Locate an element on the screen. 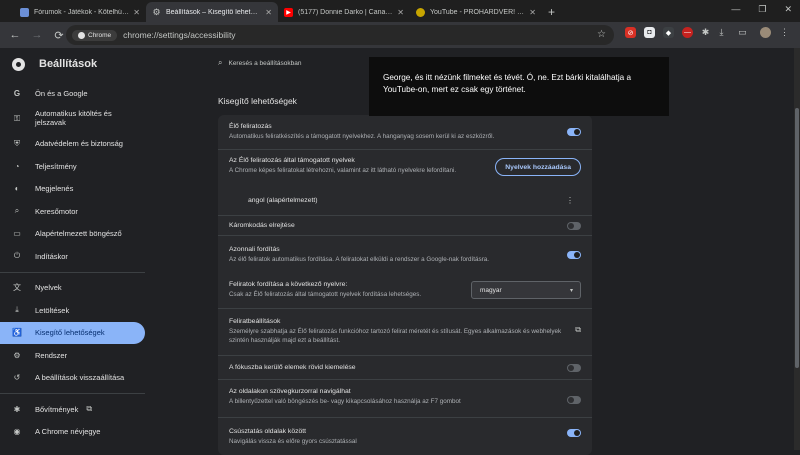  sidebar-item-label: Letöltések is located at coordinates (52, 310).